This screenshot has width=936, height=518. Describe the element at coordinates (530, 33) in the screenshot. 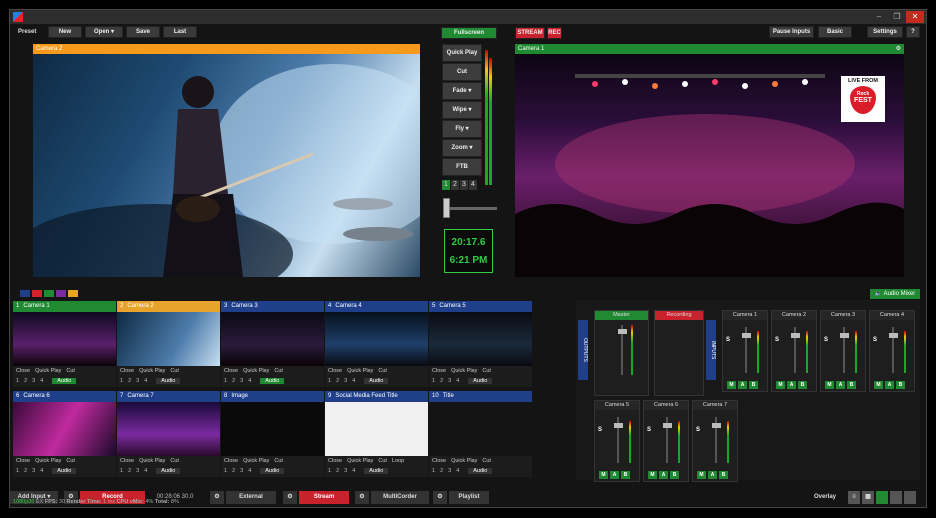

I see `stream-toggle: STREAM` at that location.